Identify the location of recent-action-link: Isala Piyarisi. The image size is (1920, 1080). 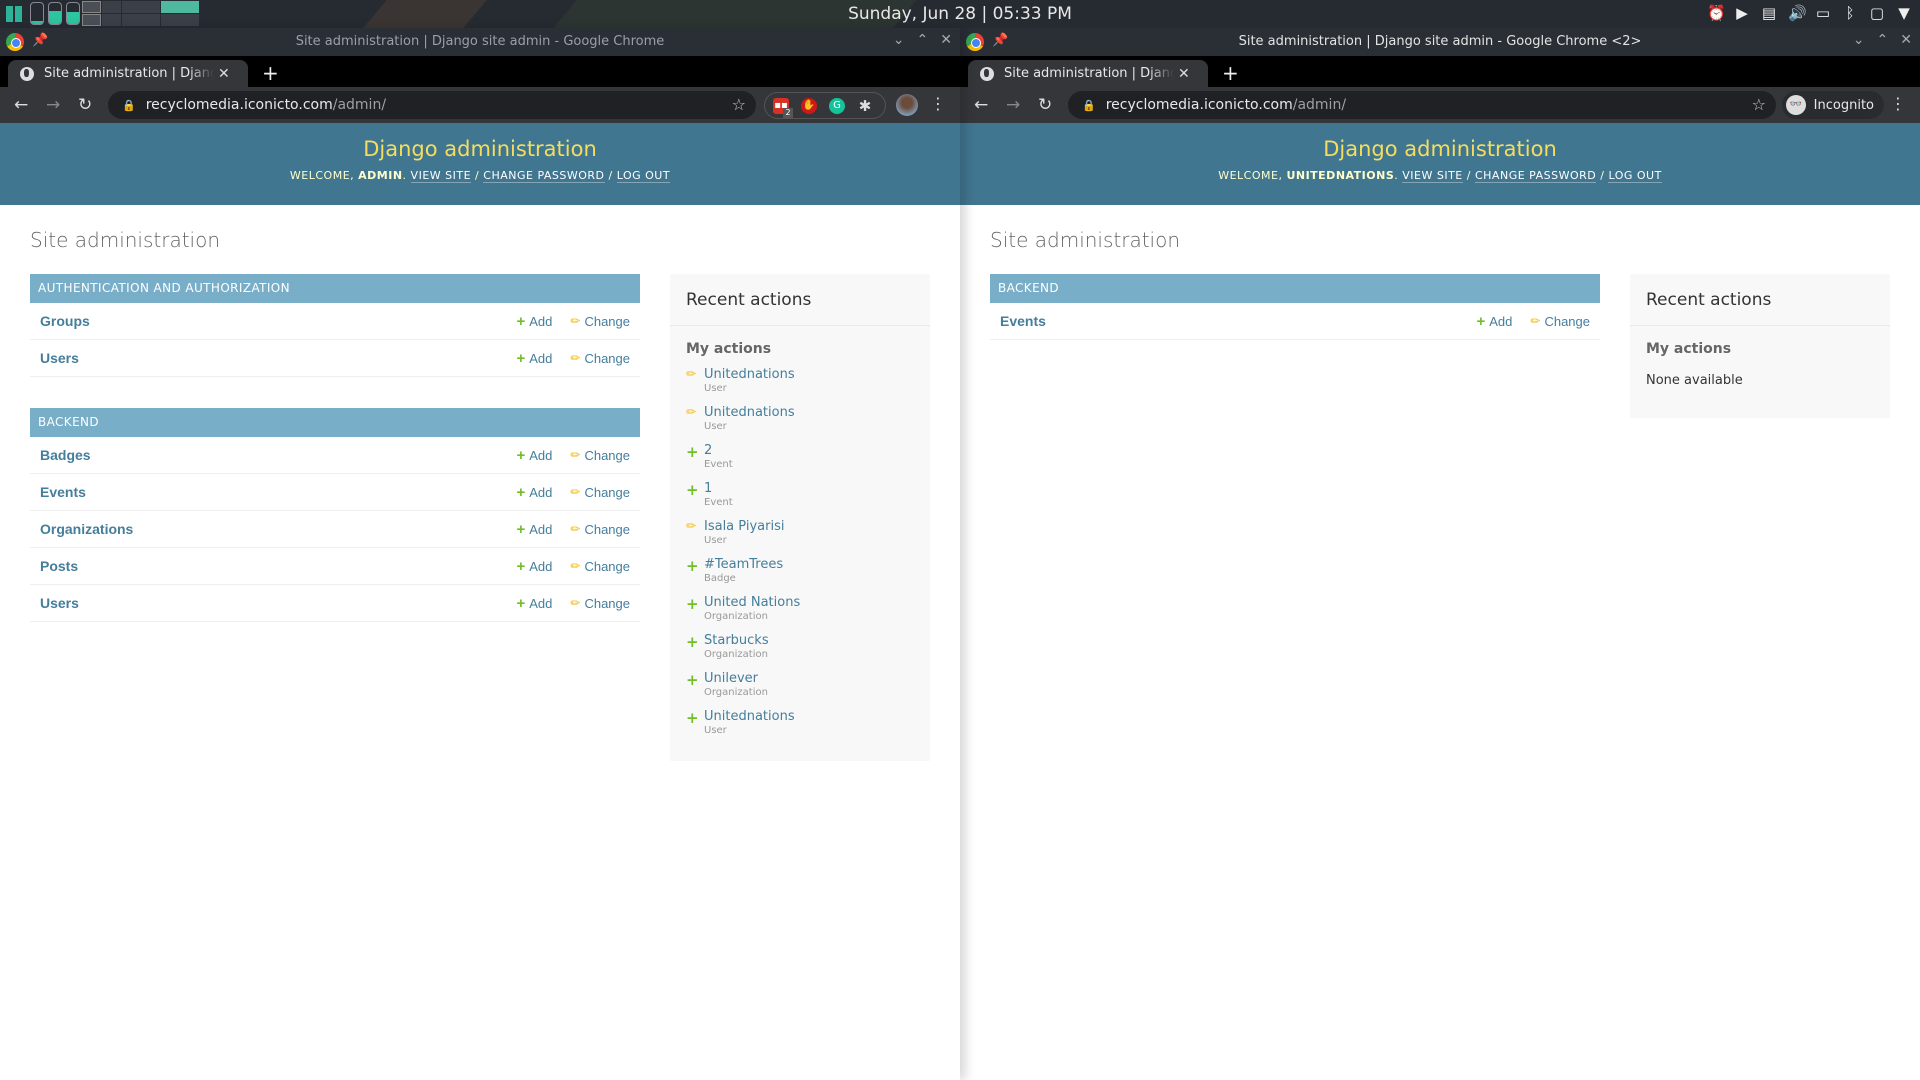
(744, 526).